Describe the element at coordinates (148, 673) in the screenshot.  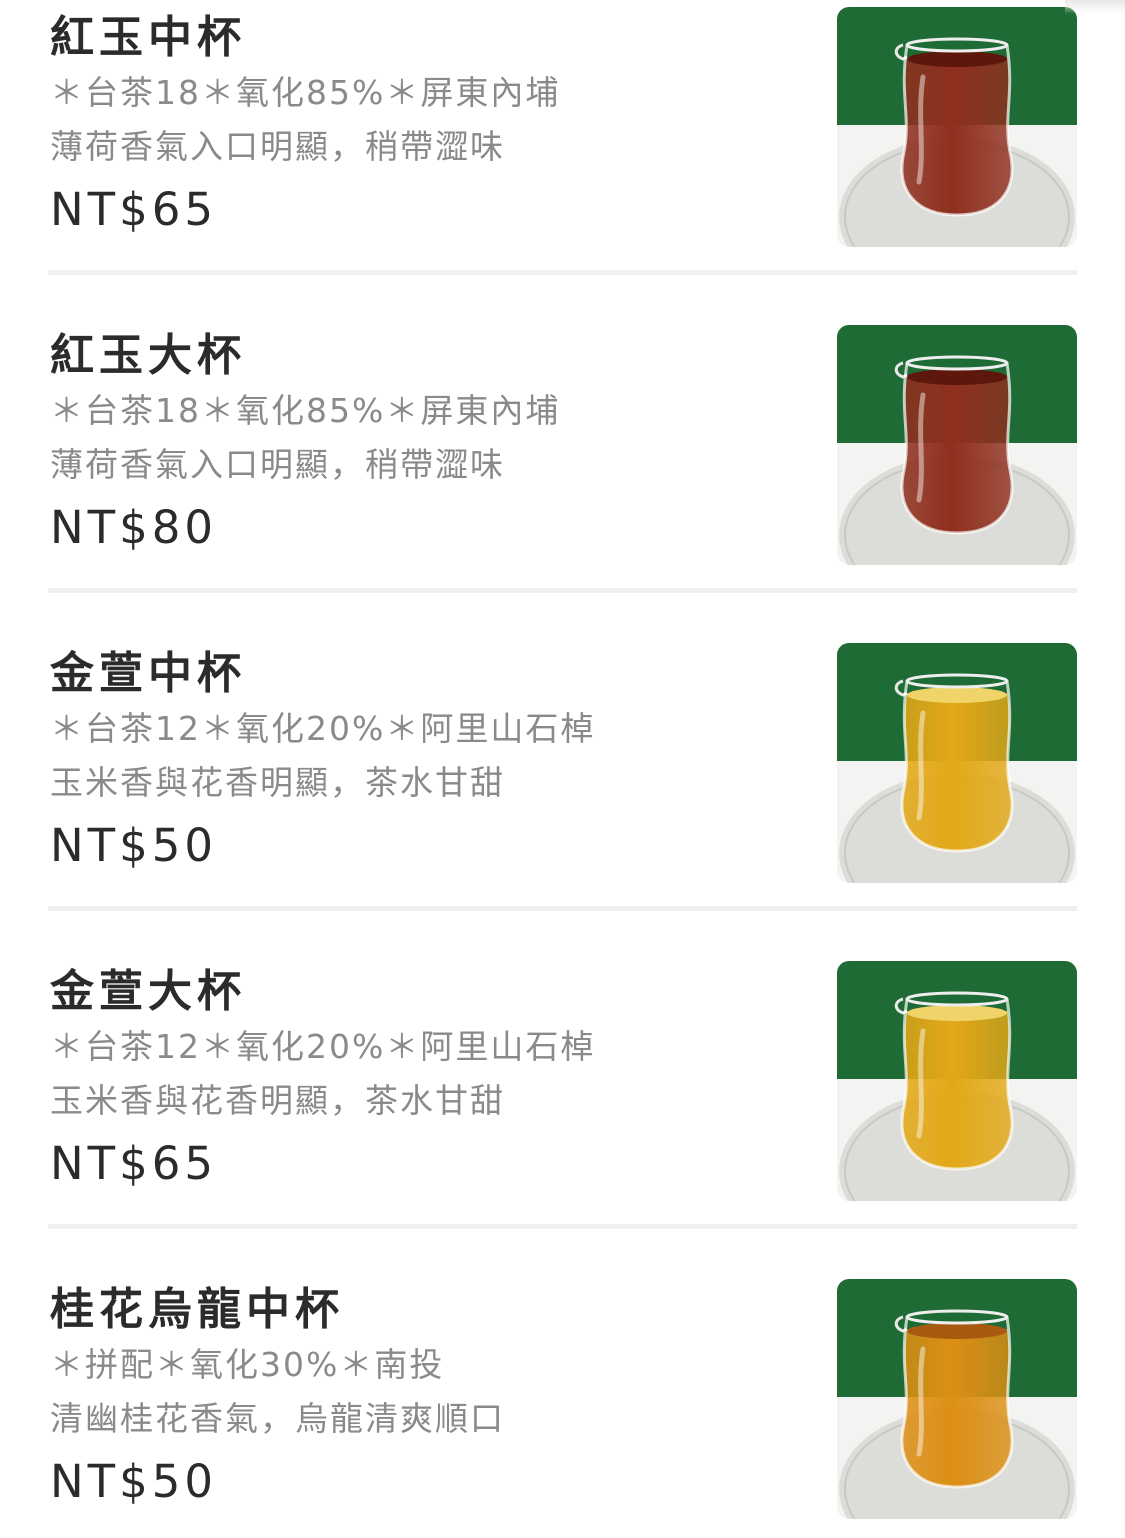
I see `menu-item-name: 金萱中杯` at that location.